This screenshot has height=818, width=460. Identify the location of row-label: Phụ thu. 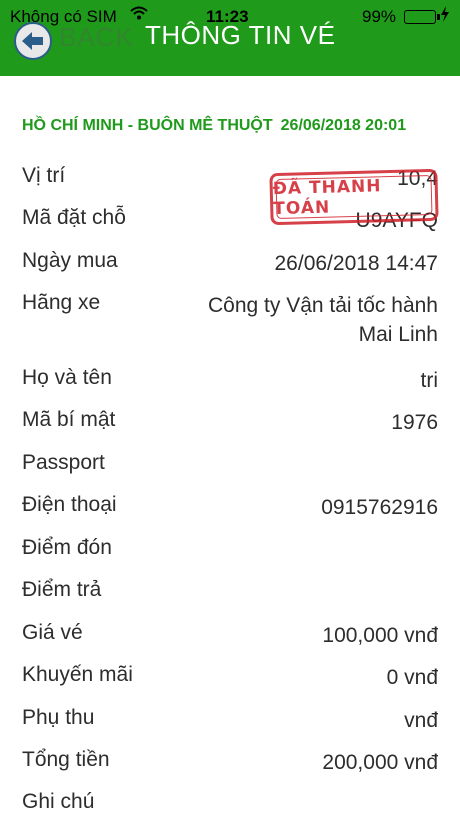
(58, 717).